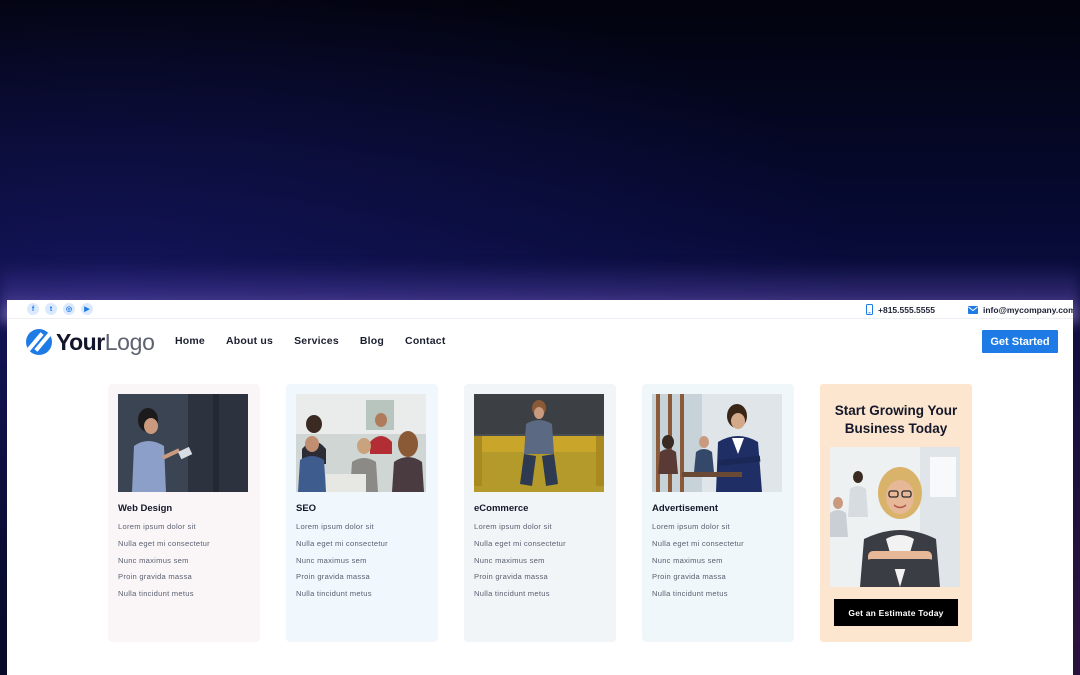 This screenshot has height=675, width=1080. I want to click on phone-icon, so click(869, 309).